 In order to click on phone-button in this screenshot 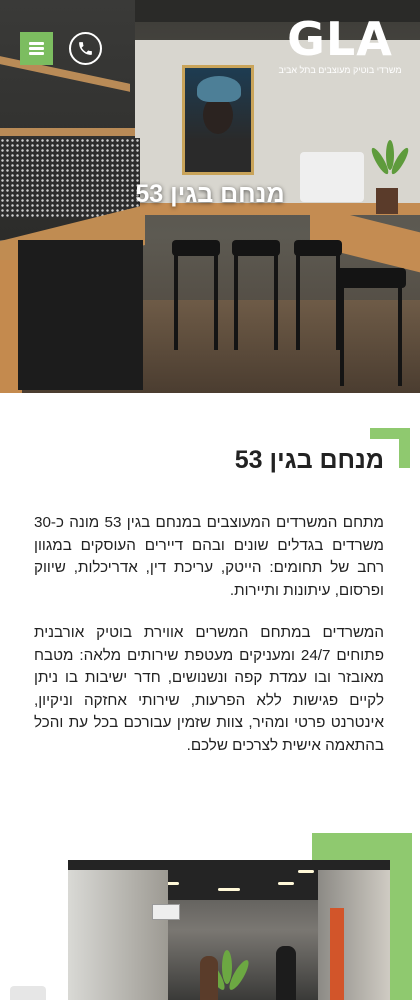, I will do `click(85, 48)`.